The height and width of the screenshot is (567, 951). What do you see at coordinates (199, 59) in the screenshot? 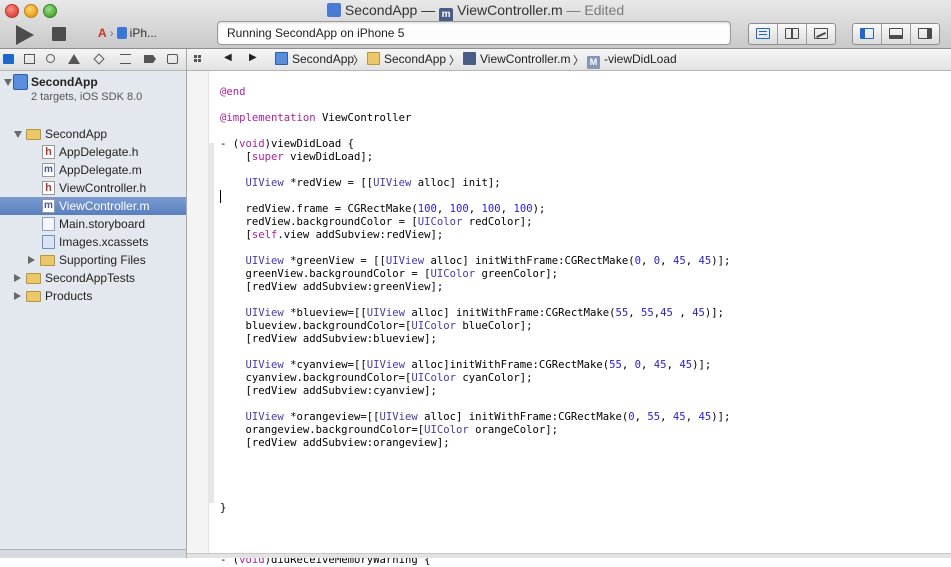
I see `related-items-icon` at bounding box center [199, 59].